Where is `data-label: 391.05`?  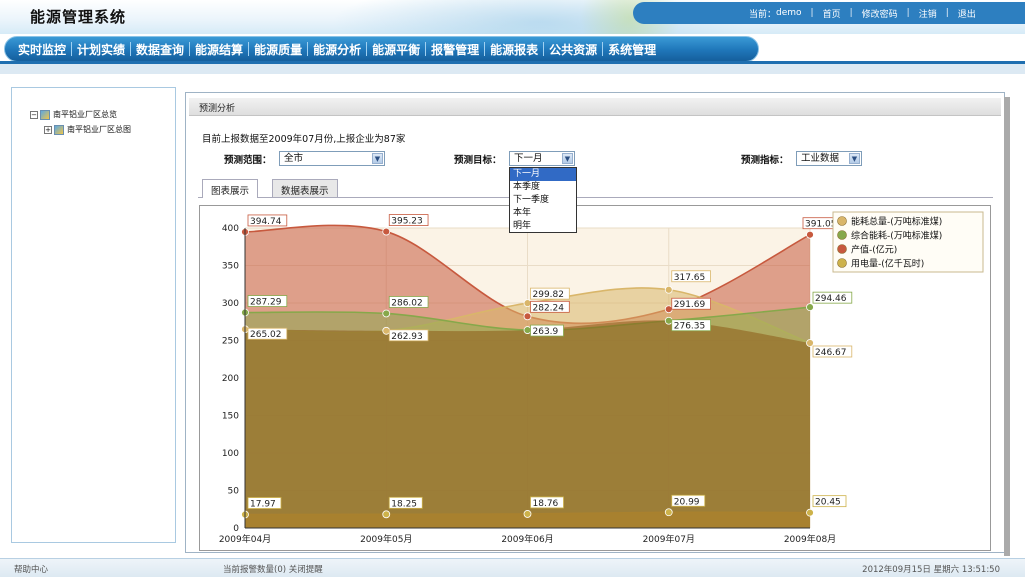
data-label: 391.05 is located at coordinates (821, 225).